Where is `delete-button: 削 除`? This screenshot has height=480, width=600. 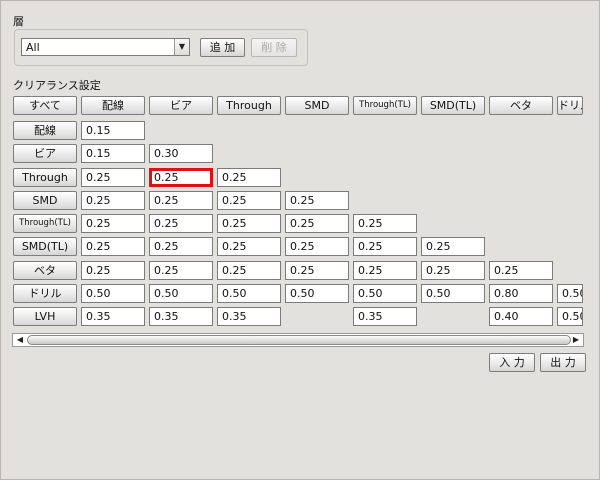 delete-button: 削 除 is located at coordinates (274, 47).